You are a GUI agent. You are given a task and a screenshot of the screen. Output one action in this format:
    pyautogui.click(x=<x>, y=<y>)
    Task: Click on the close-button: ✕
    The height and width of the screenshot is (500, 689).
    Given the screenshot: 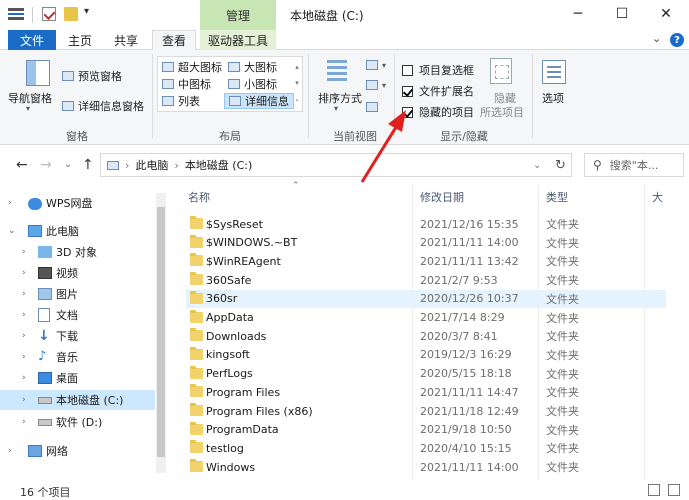 What is the action you would take?
    pyautogui.click(x=666, y=14)
    